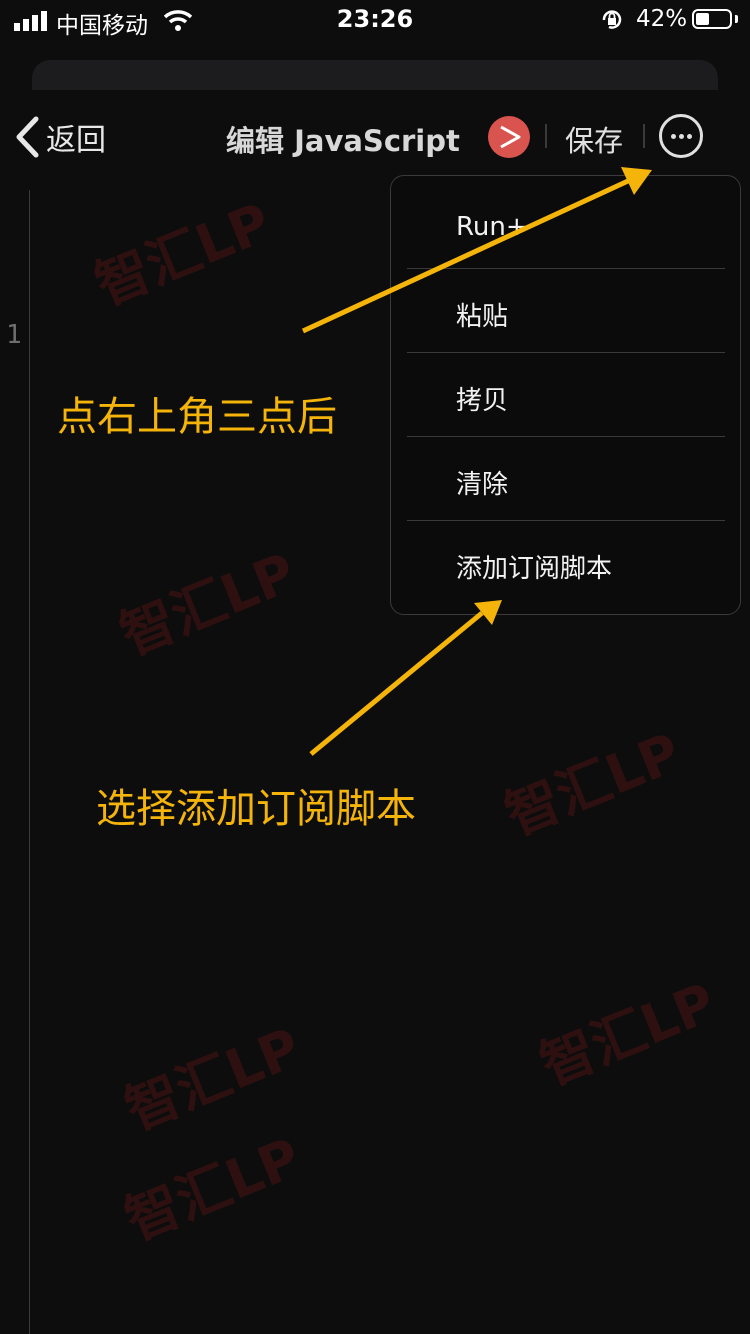 The width and height of the screenshot is (750, 1334). What do you see at coordinates (256, 809) in the screenshot?
I see `annotation-step2: 选择添加订阅脚本` at bounding box center [256, 809].